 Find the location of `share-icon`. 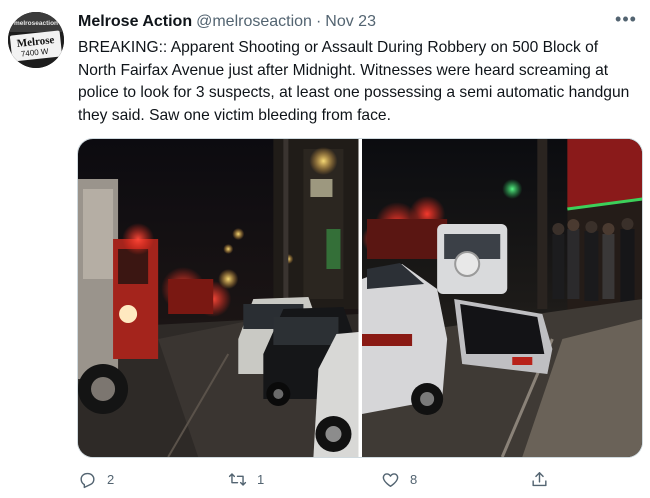

share-icon is located at coordinates (539, 479).